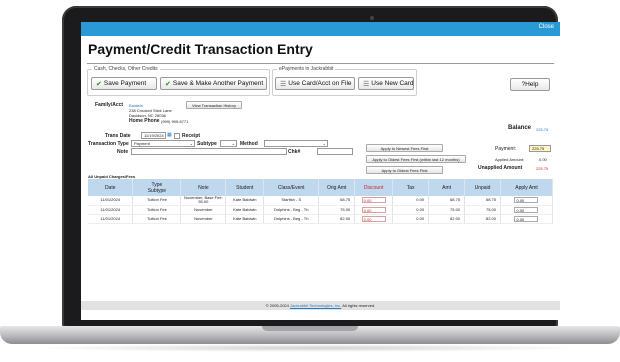 This screenshot has height=362, width=620. What do you see at coordinates (337, 210) in the screenshot?
I see `cell-orig-amt: 75.00` at bounding box center [337, 210].